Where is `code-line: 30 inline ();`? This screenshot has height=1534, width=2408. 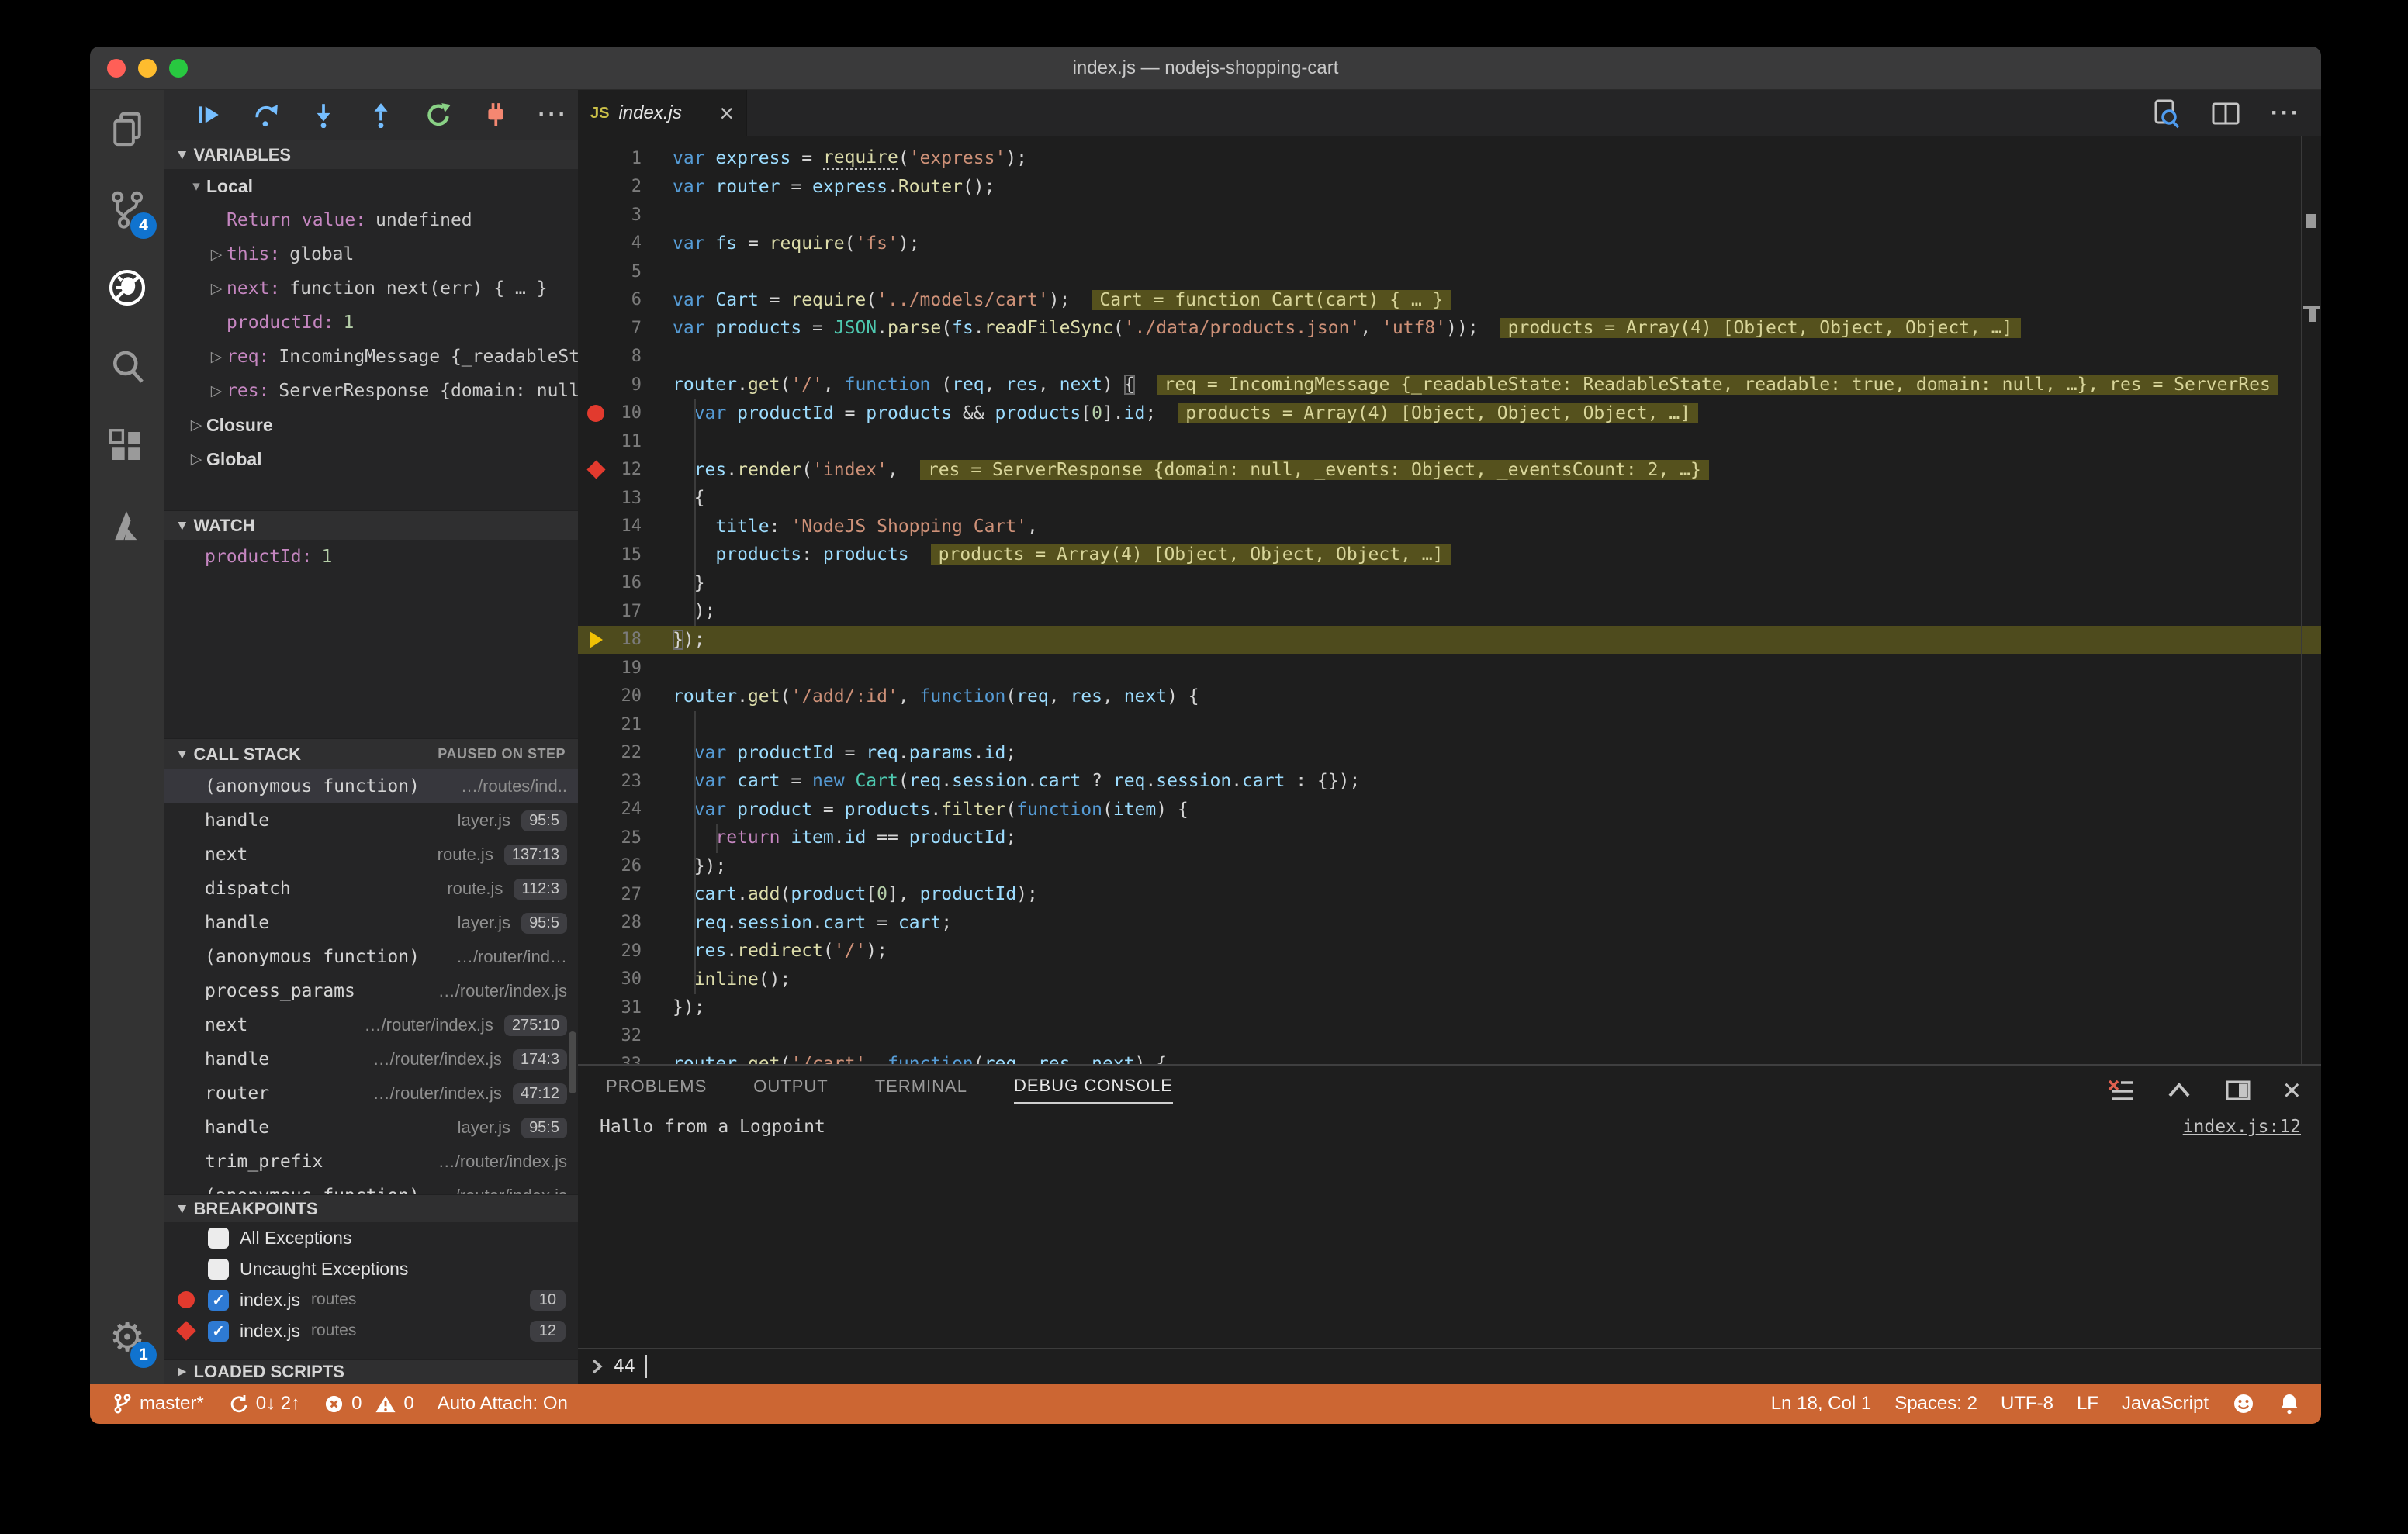 code-line: 30 inline (); is located at coordinates (1449, 980).